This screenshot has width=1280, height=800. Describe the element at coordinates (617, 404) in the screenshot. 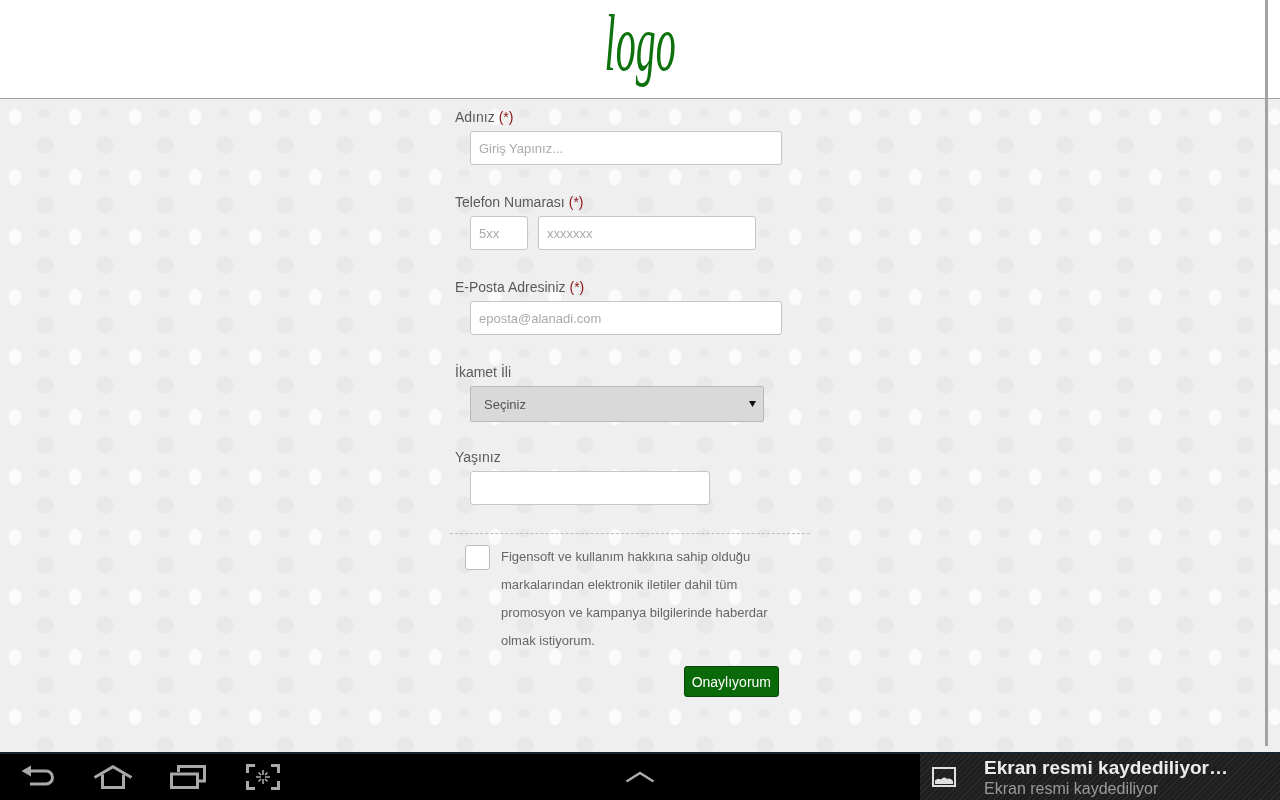

I see `dropdown: Seçiniz` at that location.